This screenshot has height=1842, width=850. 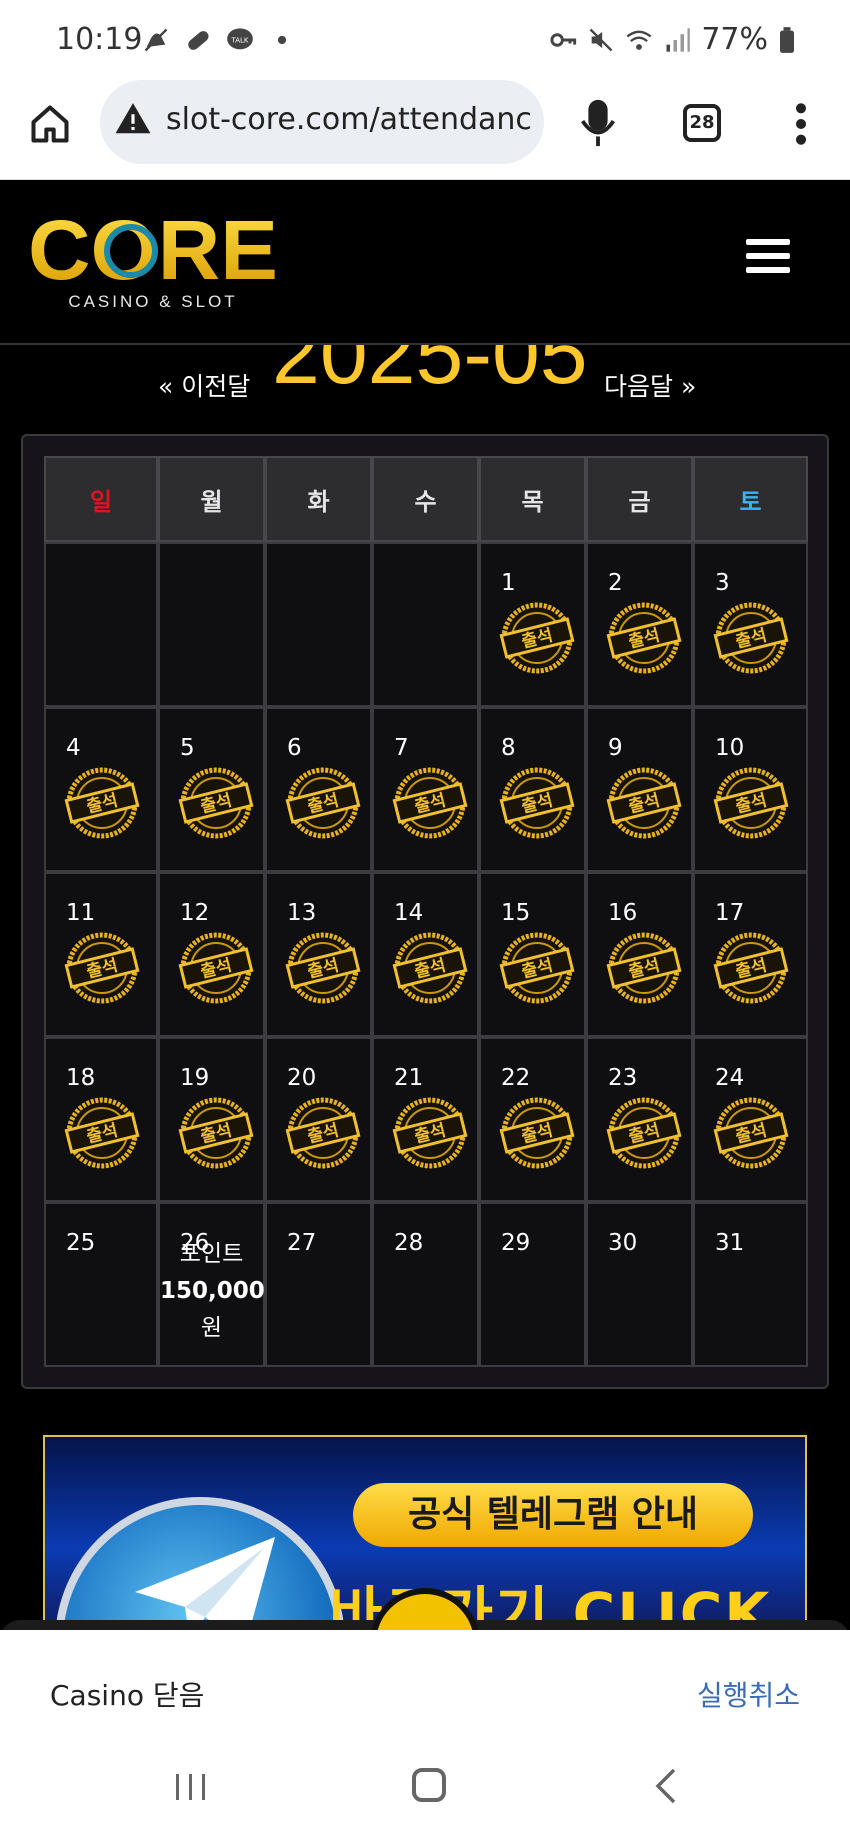 I want to click on calendar-day-cell: 11 출석, so click(x=101, y=954).